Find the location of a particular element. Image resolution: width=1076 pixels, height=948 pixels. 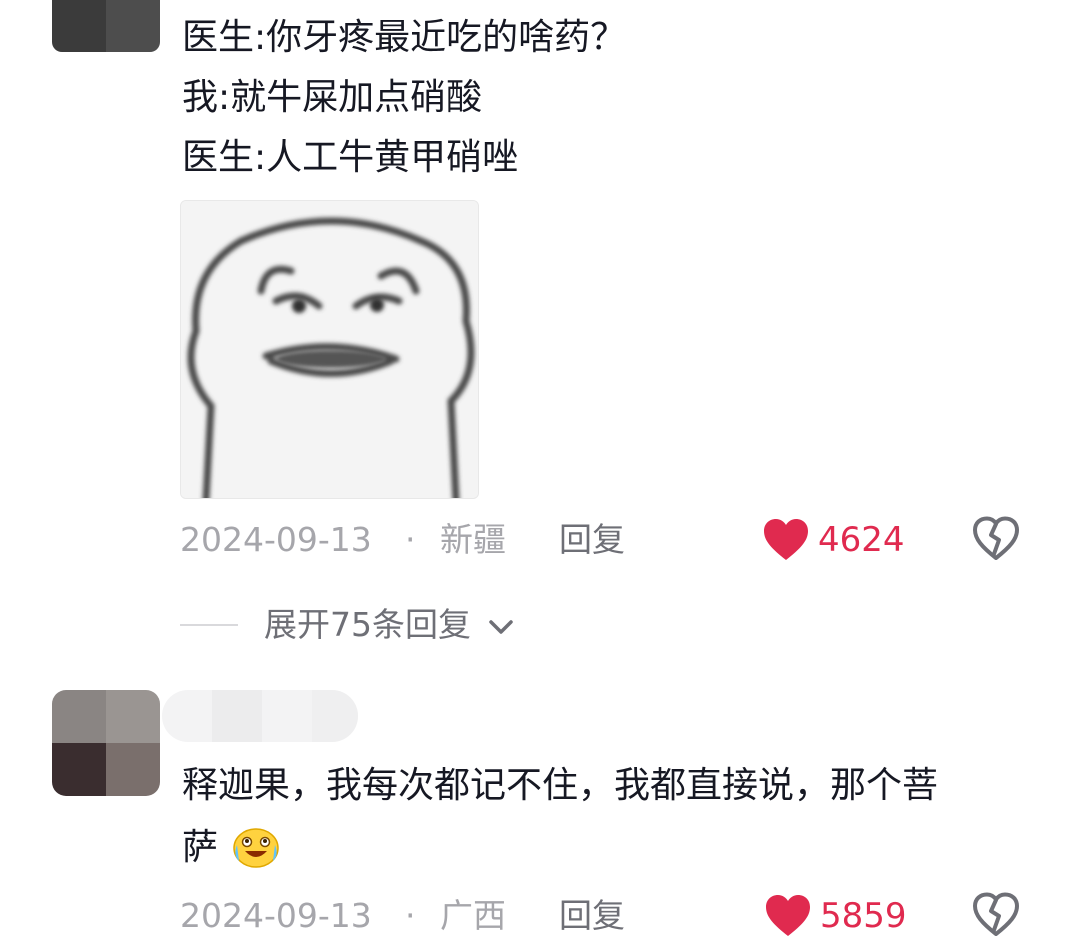

expand-divider is located at coordinates (209, 625).